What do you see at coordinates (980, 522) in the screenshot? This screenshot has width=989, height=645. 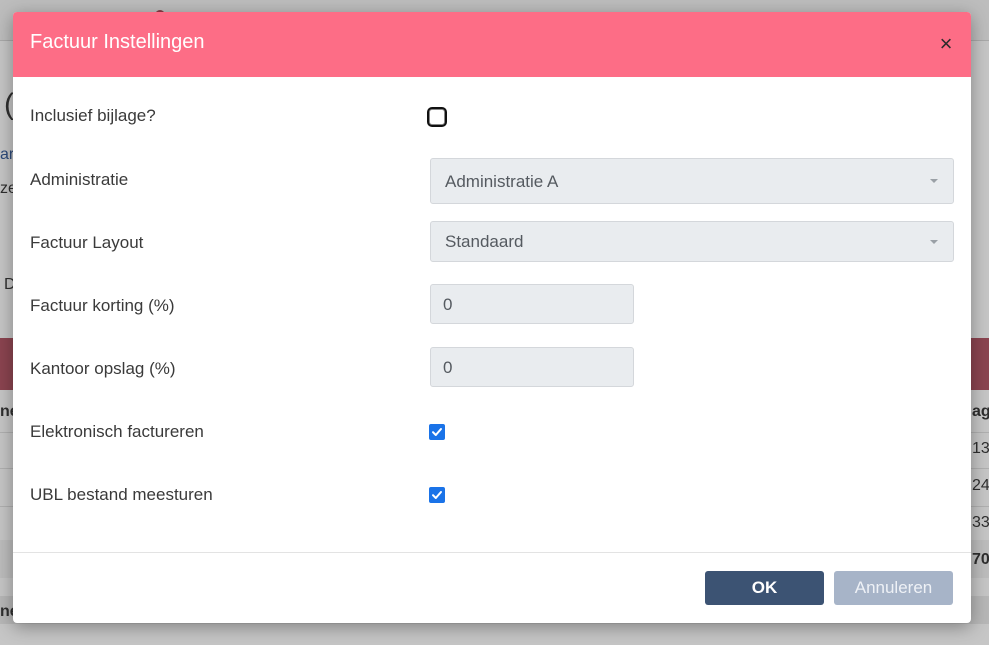 I see `background-text-fragment: 33` at bounding box center [980, 522].